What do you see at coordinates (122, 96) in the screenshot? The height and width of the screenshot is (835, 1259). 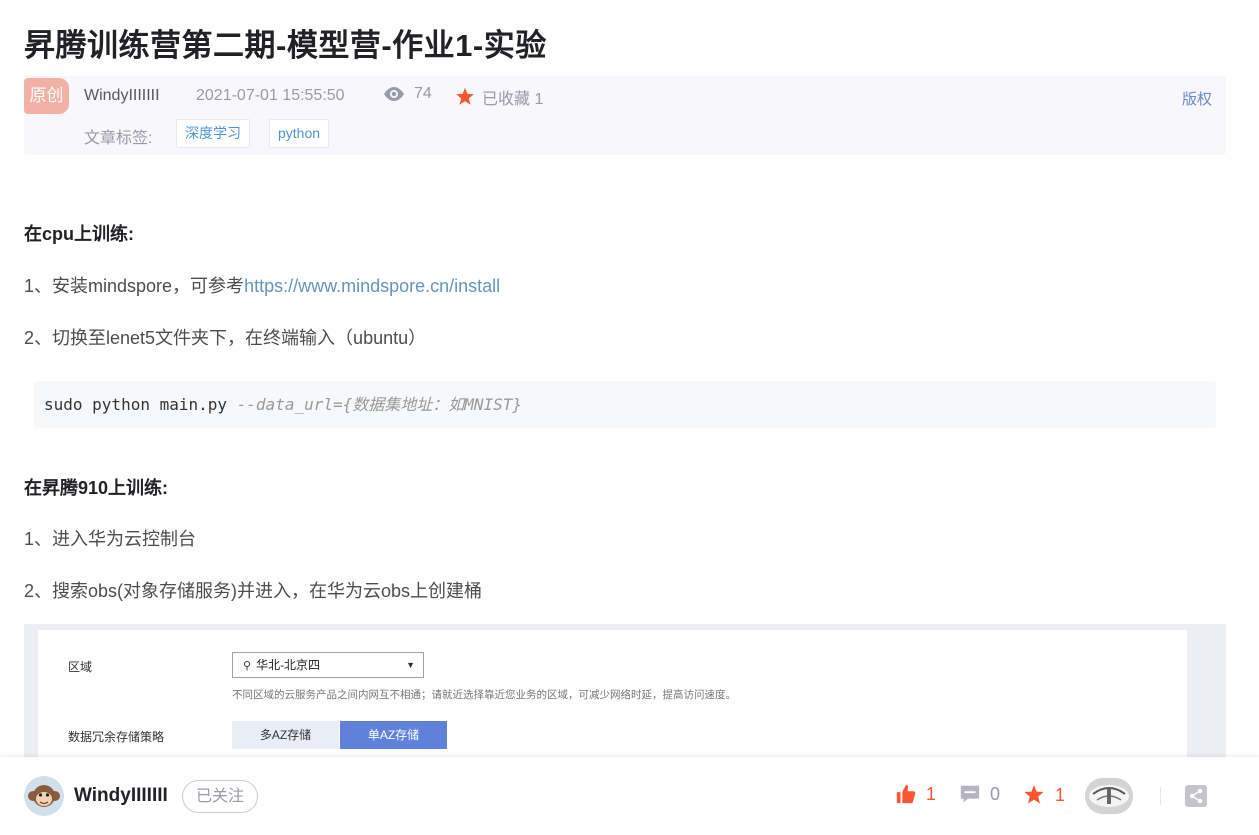 I see `author-link: WindyIIIIIII` at bounding box center [122, 96].